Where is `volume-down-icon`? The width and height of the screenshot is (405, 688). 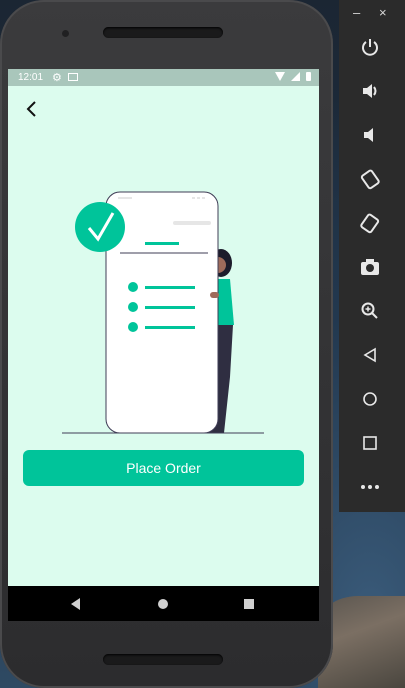
volume-down-icon is located at coordinates (368, 135).